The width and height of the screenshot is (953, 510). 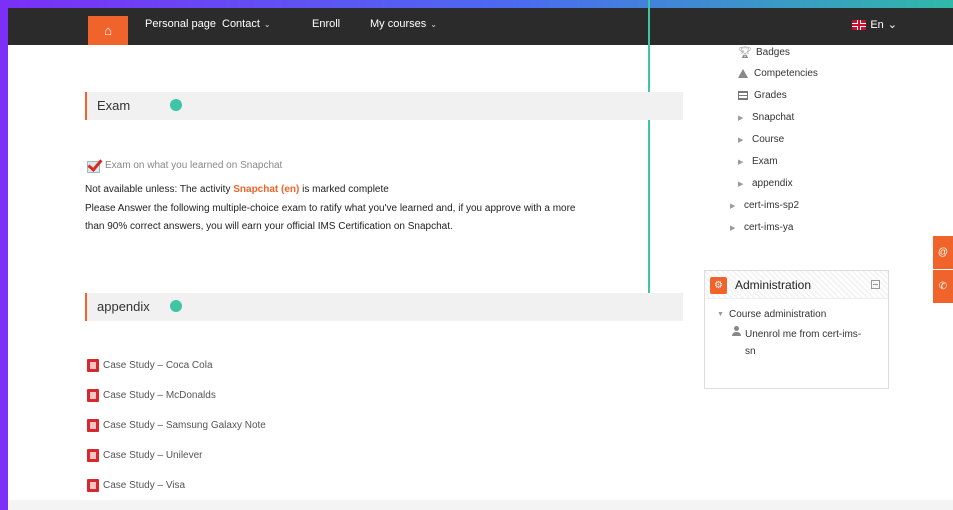 I want to click on nav-tree-label: Badges, so click(x=773, y=52).